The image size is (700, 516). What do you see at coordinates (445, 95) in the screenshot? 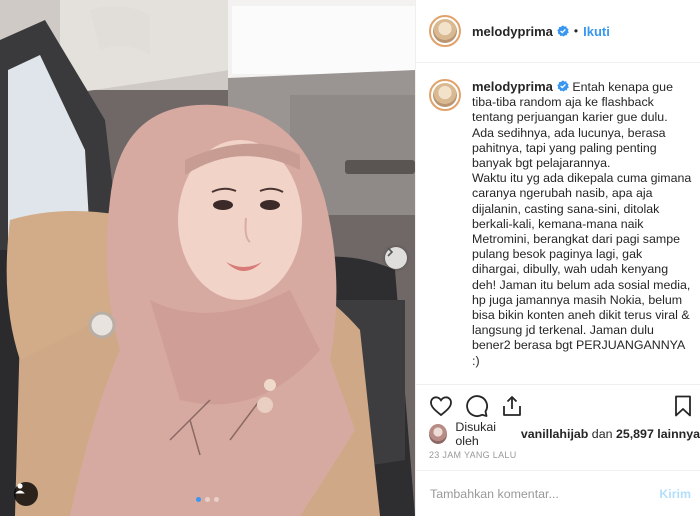
I see `caption-avatar` at bounding box center [445, 95].